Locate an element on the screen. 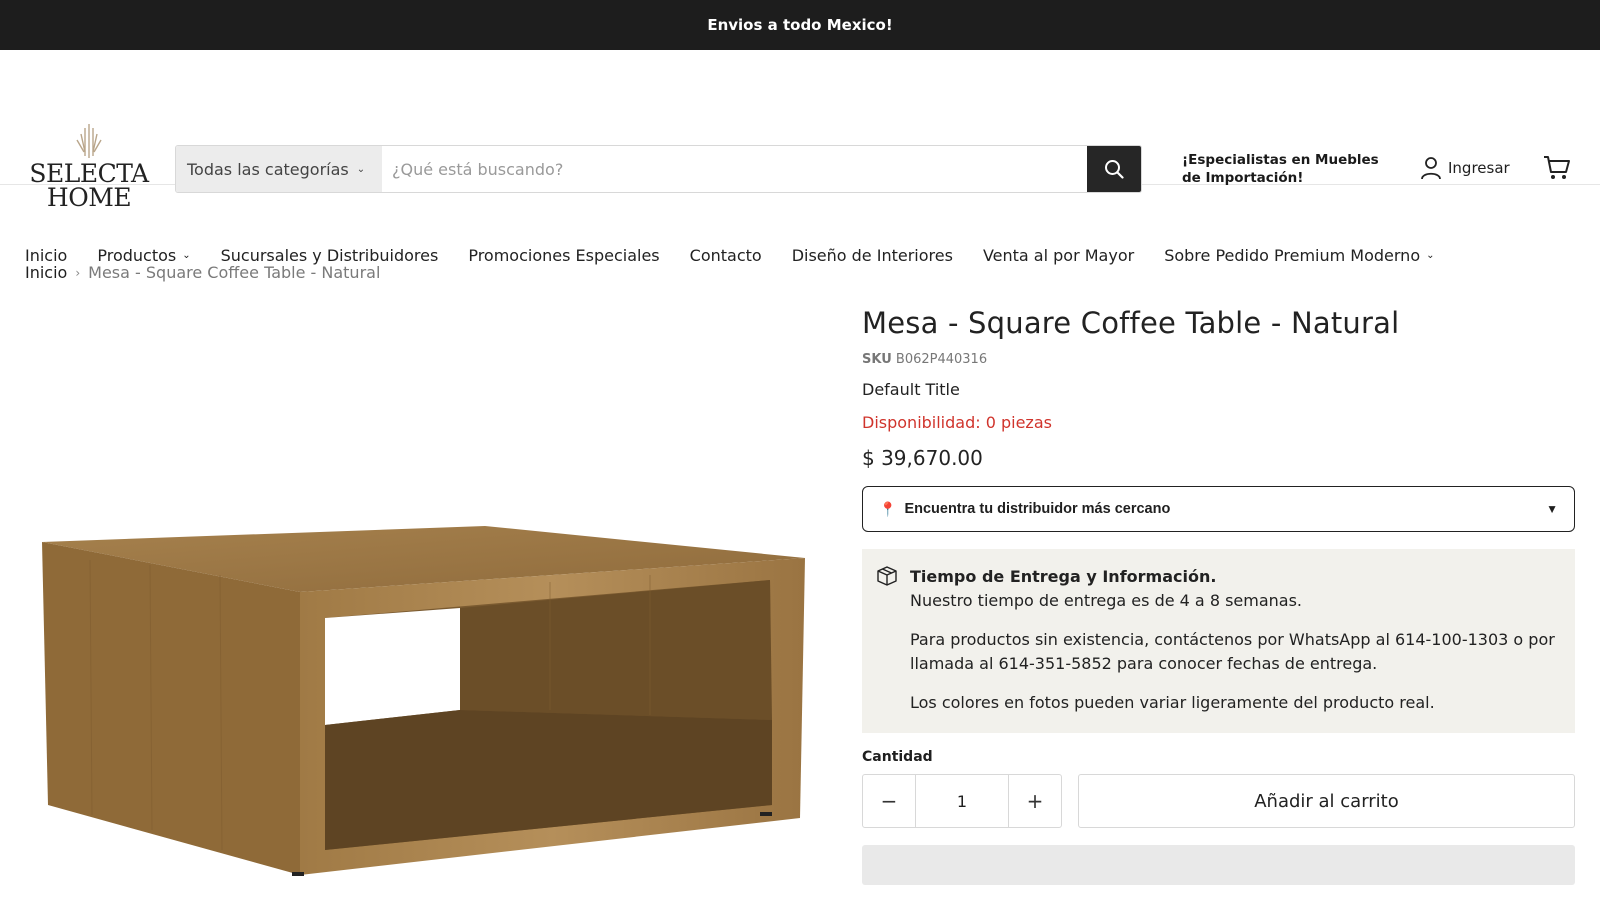 The width and height of the screenshot is (1600, 900). login-label: Ingresar is located at coordinates (1479, 168).